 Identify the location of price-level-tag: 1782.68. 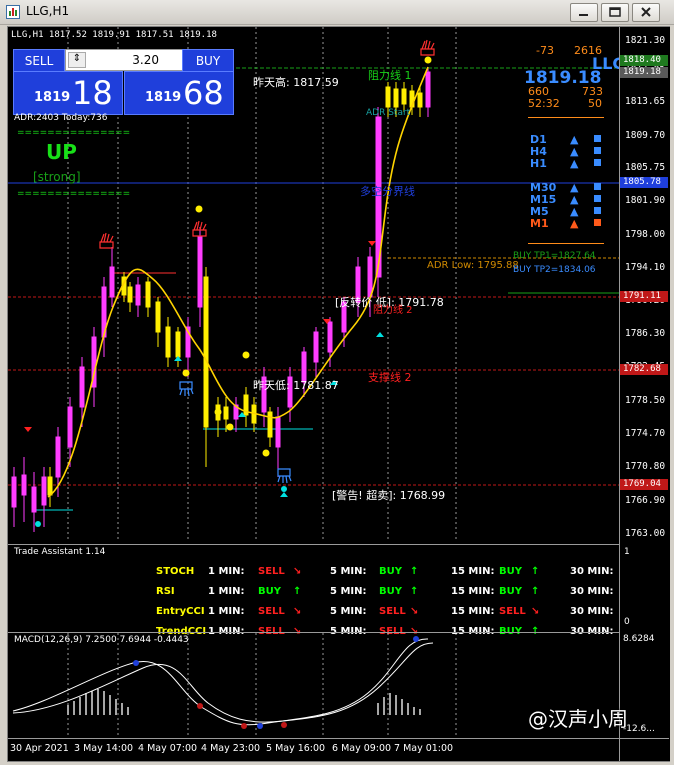
(644, 369).